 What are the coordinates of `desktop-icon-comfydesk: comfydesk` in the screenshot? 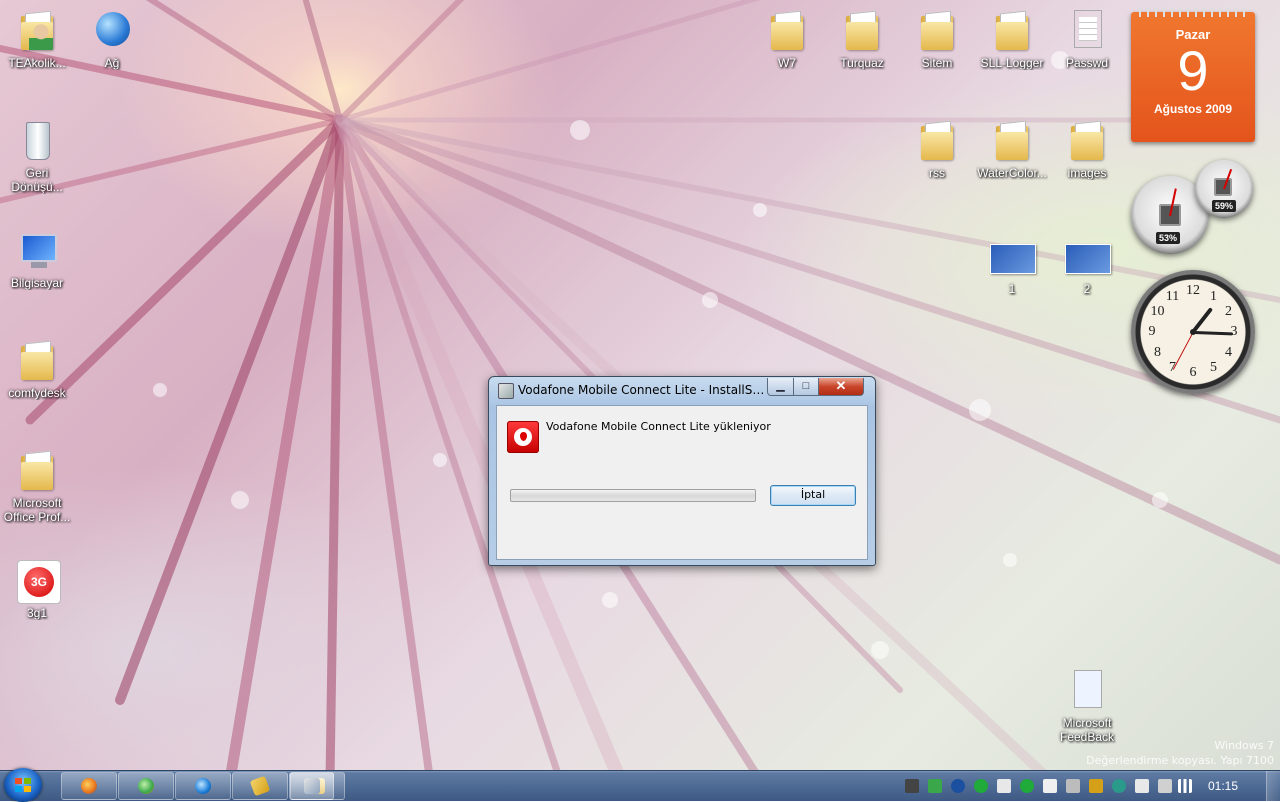 It's located at (37, 369).